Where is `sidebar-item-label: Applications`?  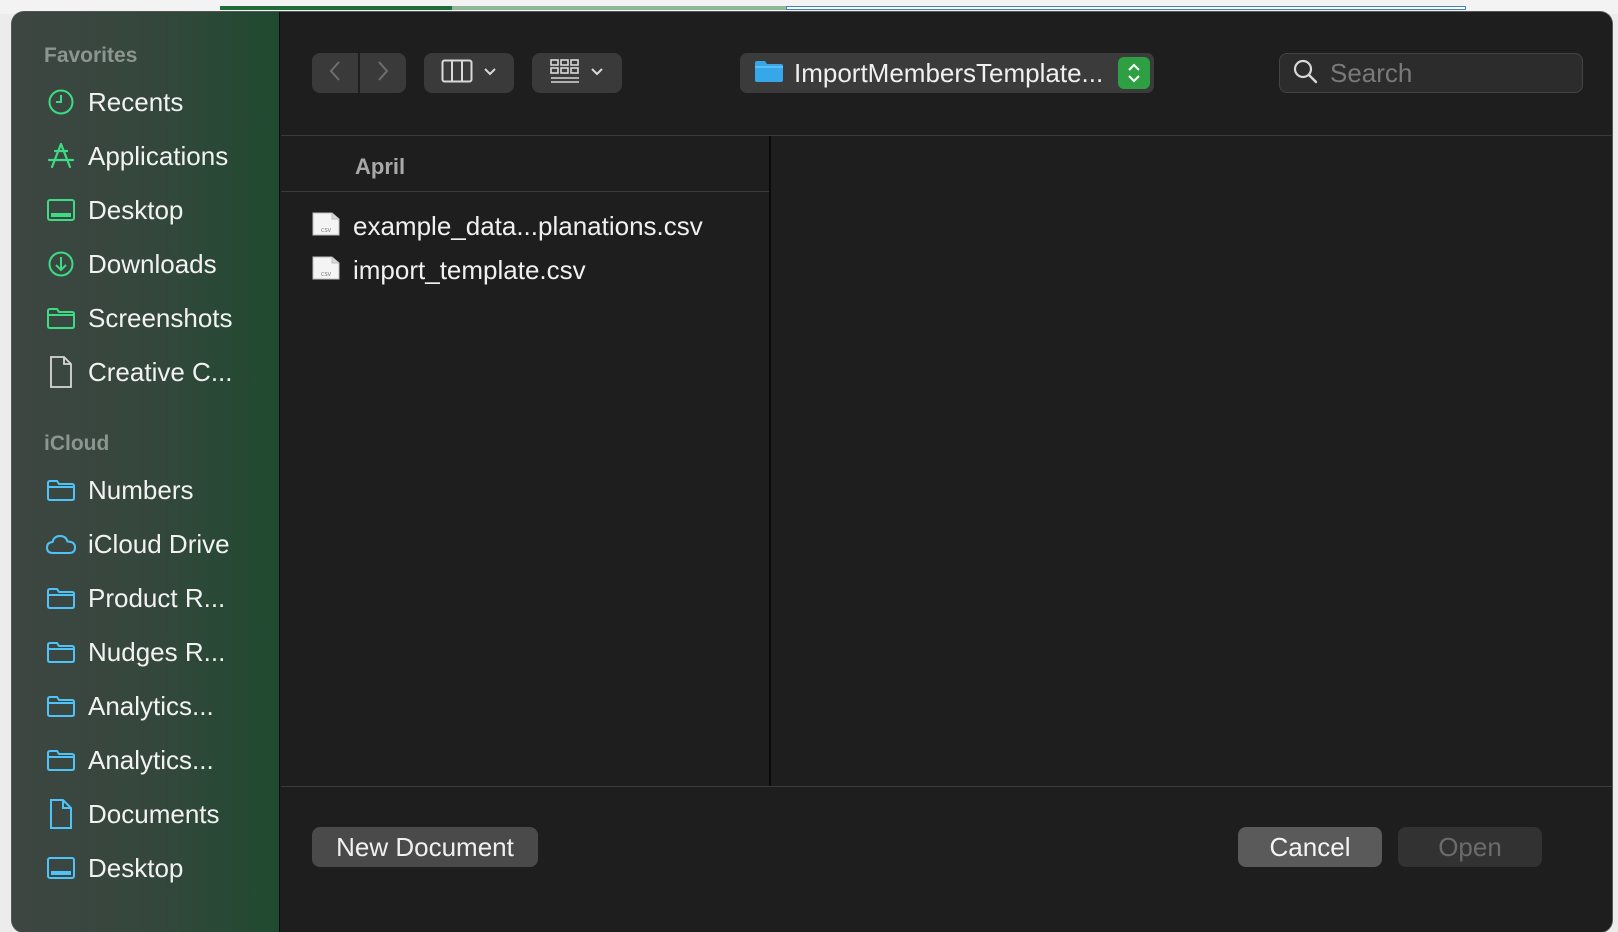 sidebar-item-label: Applications is located at coordinates (158, 155).